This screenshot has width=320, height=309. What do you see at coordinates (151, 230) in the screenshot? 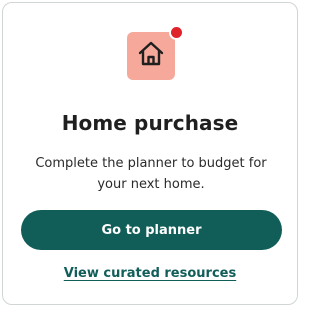
I see `go-to-planner-button: Go to planner` at bounding box center [151, 230].